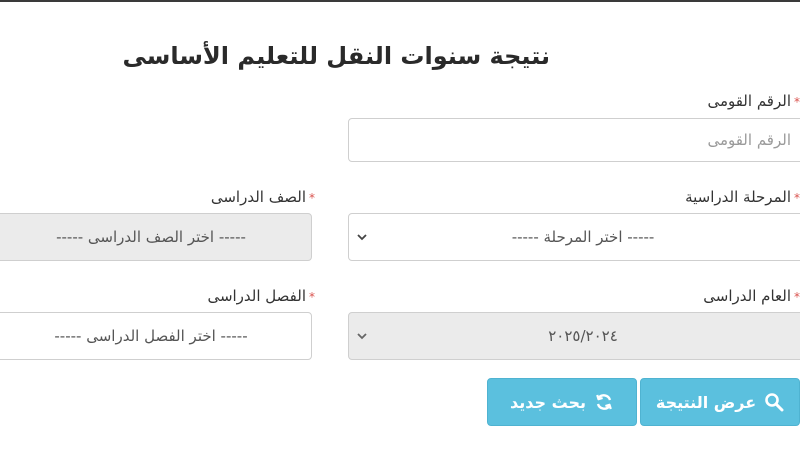  What do you see at coordinates (738, 197) in the screenshot?
I see `stage-label-text: المرحلة الدراسية` at bounding box center [738, 197].